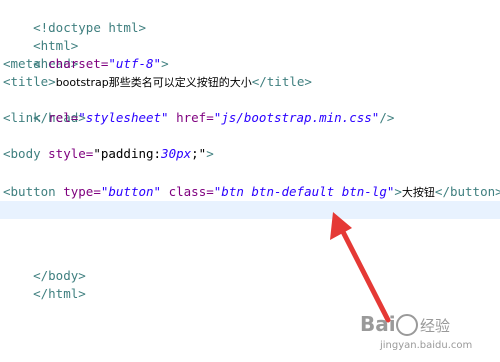 The width and height of the screenshot is (500, 362). I want to click on watermark-brand-cn: 经验, so click(435, 326).